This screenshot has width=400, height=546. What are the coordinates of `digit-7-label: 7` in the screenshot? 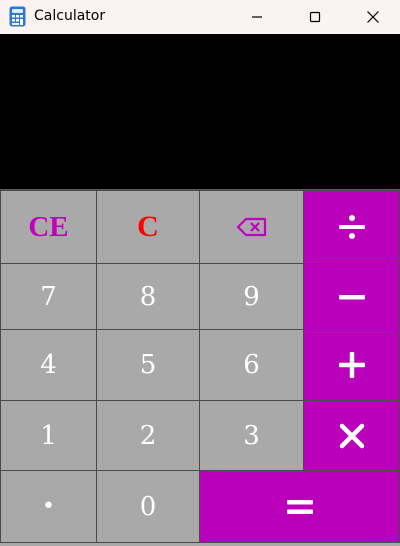 It's located at (48, 296).